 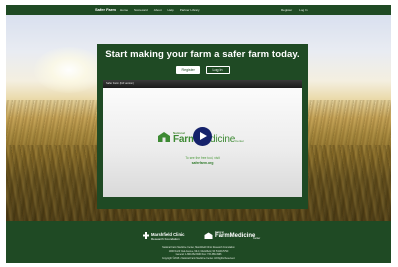 I want to click on play-button, so click(x=202, y=136).